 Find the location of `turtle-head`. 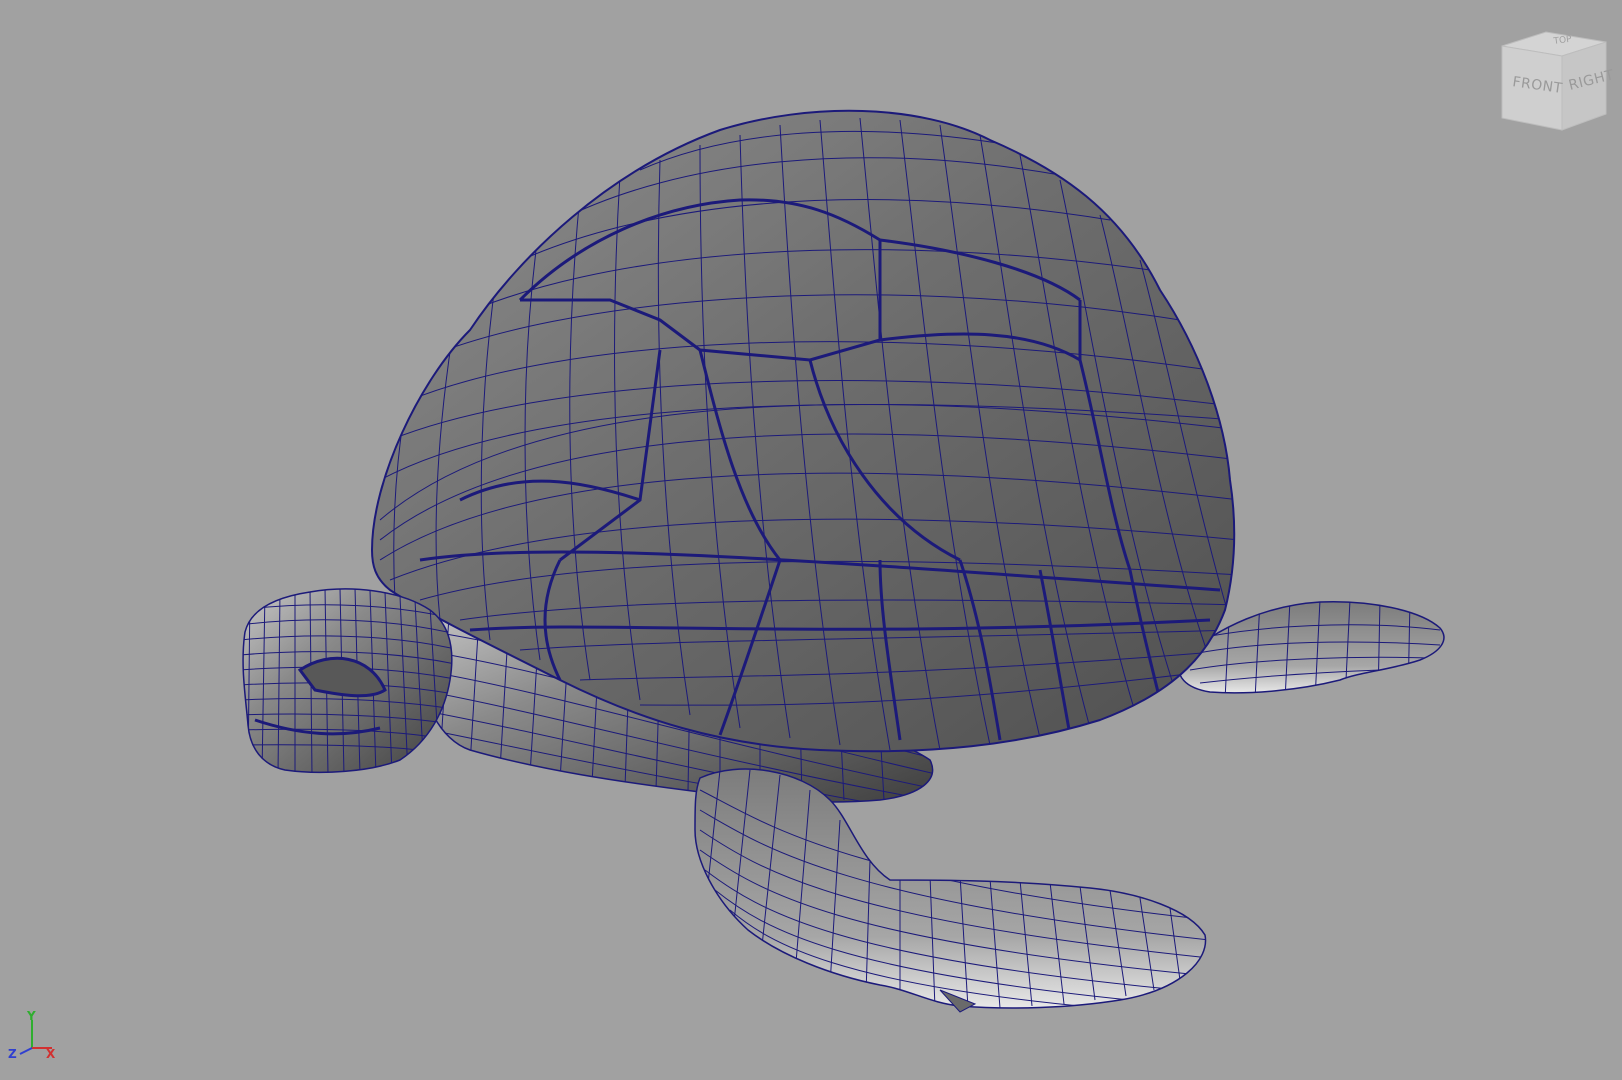

turtle-head is located at coordinates (350, 681).